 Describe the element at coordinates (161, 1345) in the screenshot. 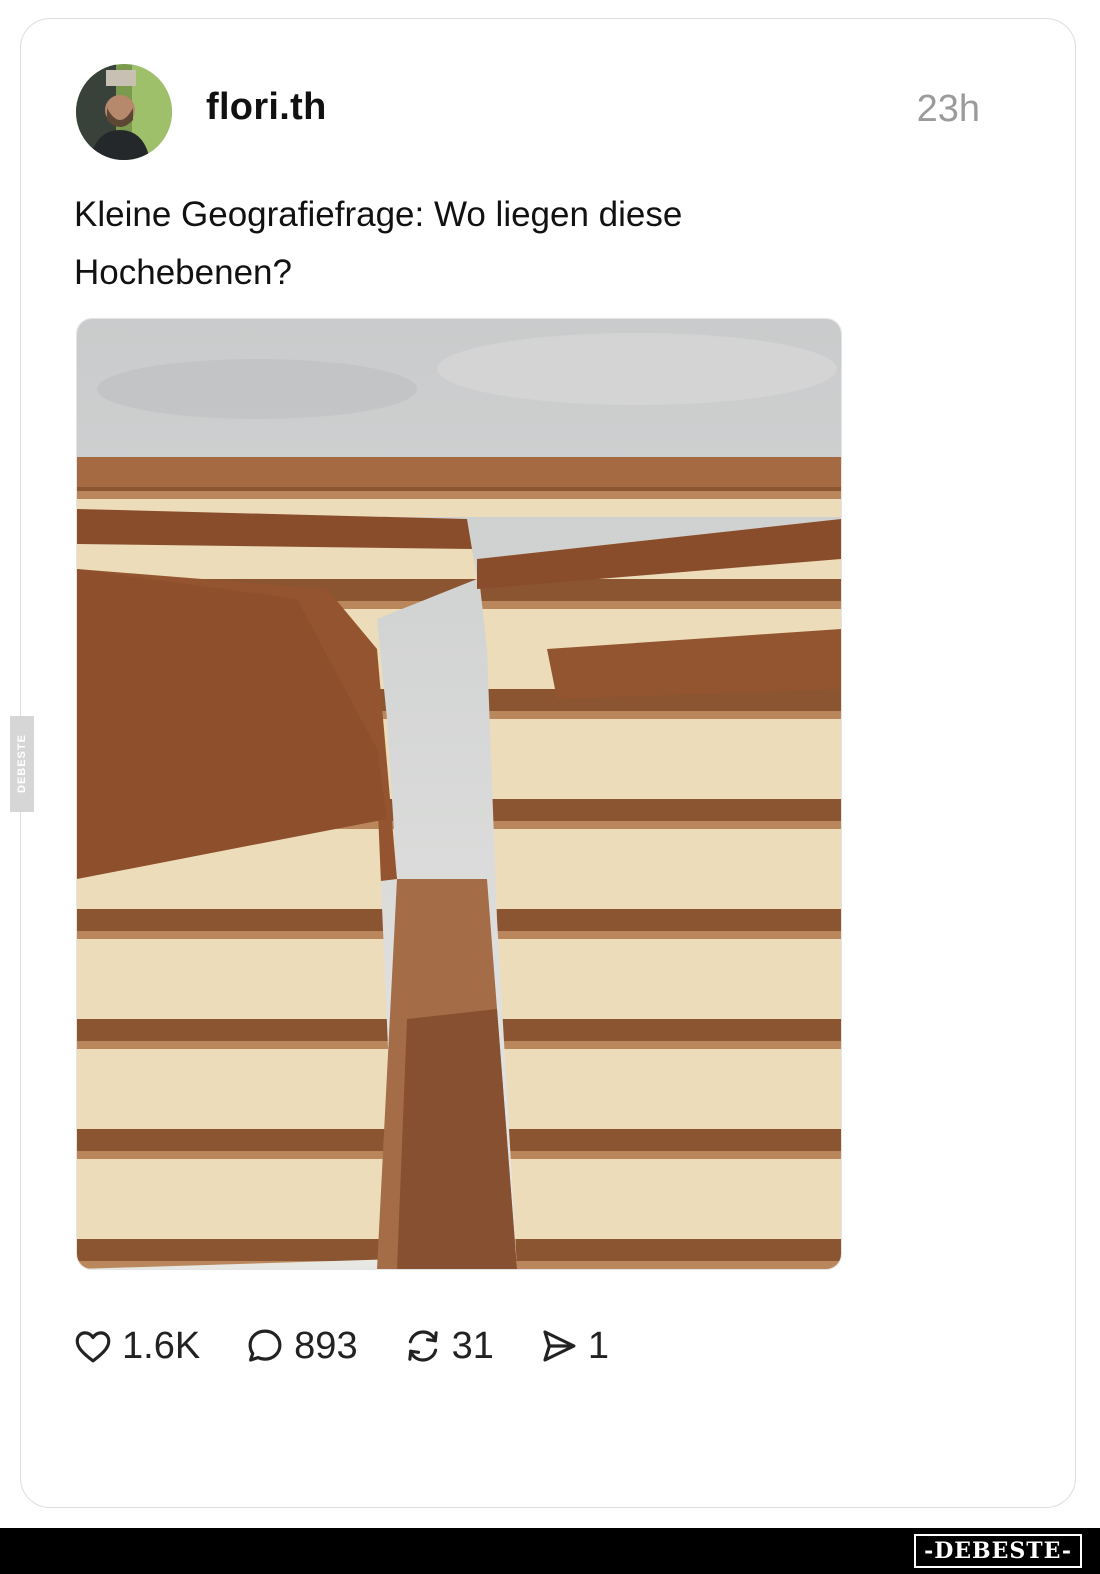

I see `like-count: 1.6K` at that location.